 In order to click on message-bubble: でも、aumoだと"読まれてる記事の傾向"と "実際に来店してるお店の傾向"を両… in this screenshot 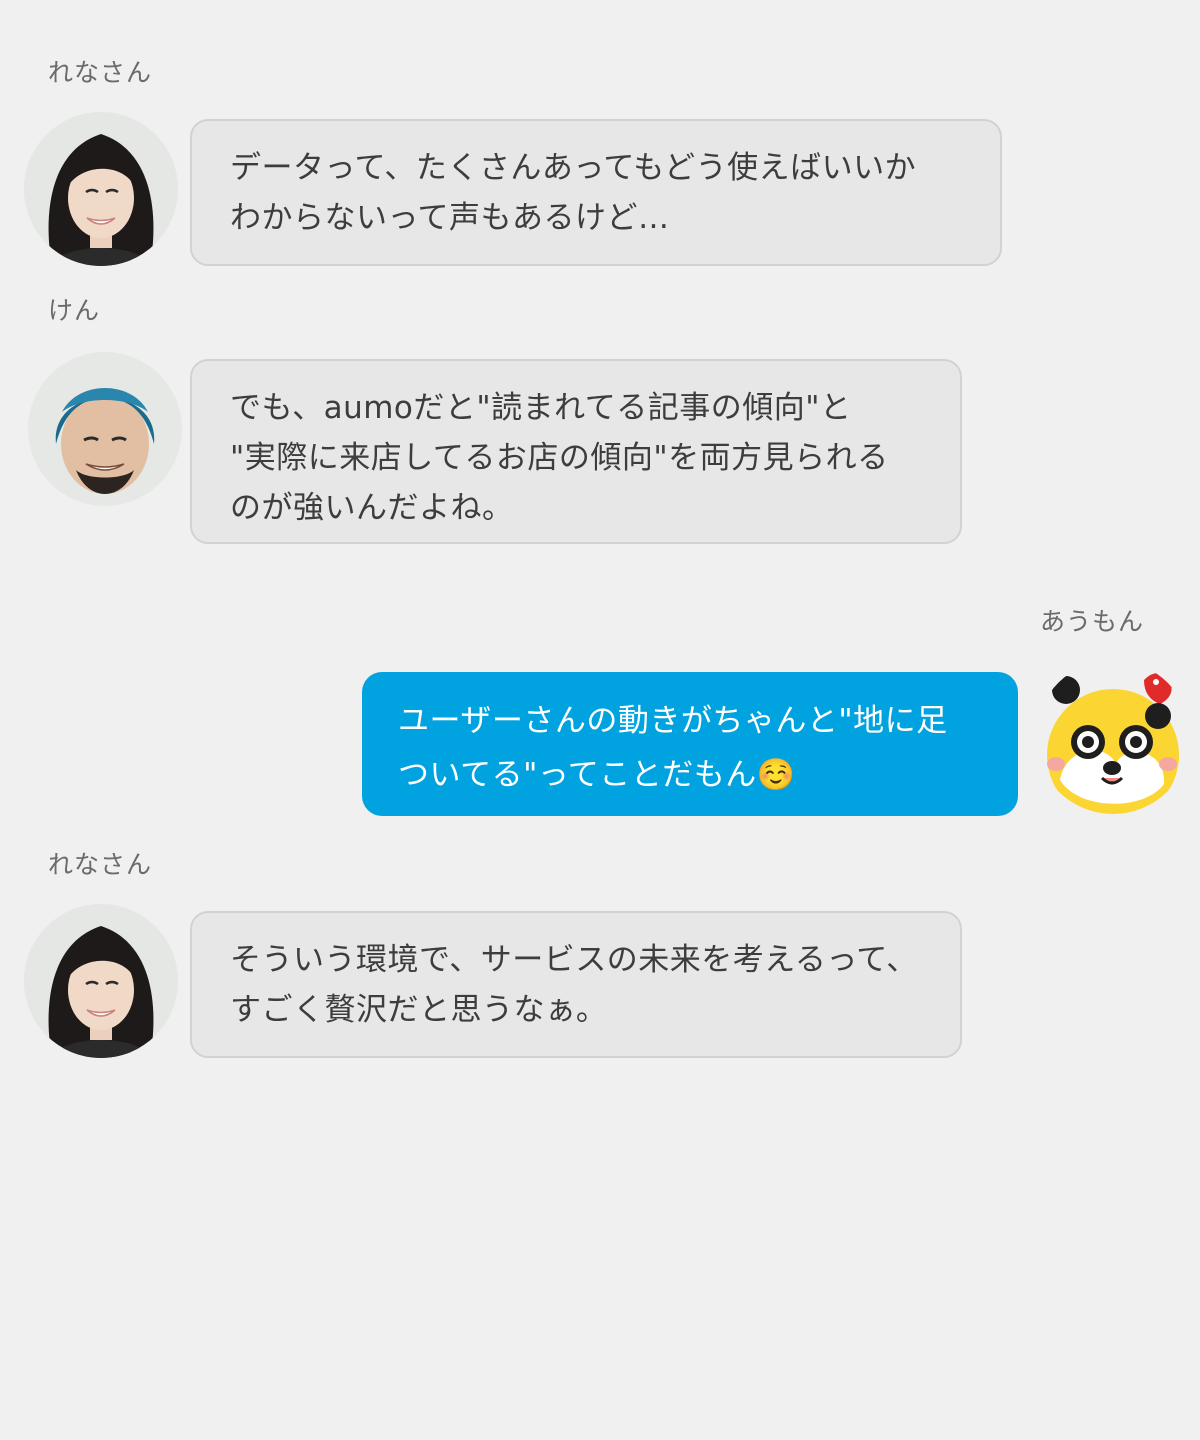, I will do `click(576, 451)`.